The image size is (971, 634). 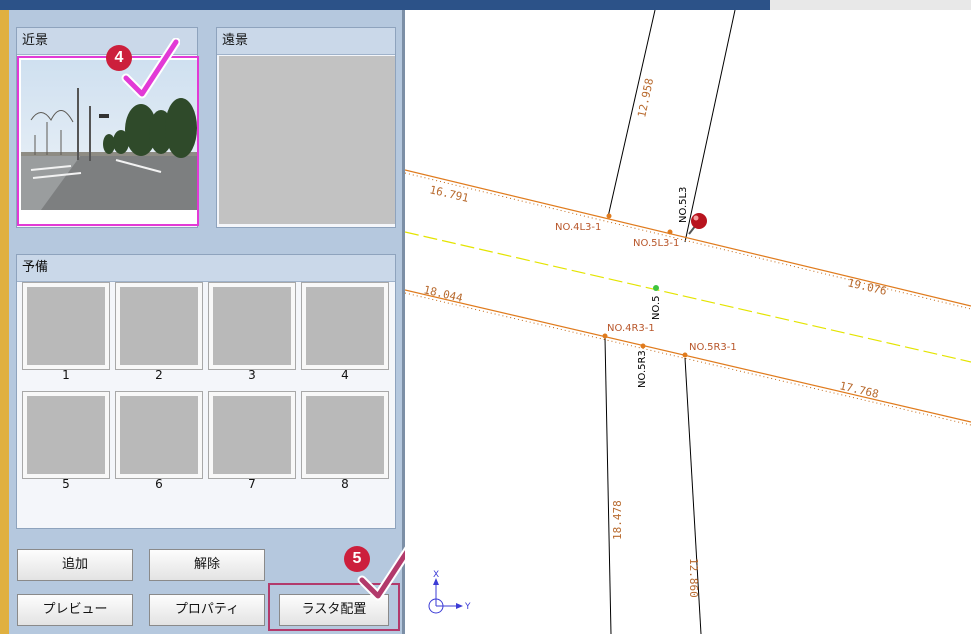 I want to click on step-4-checkmark-icon, so click(x=150, y=68).